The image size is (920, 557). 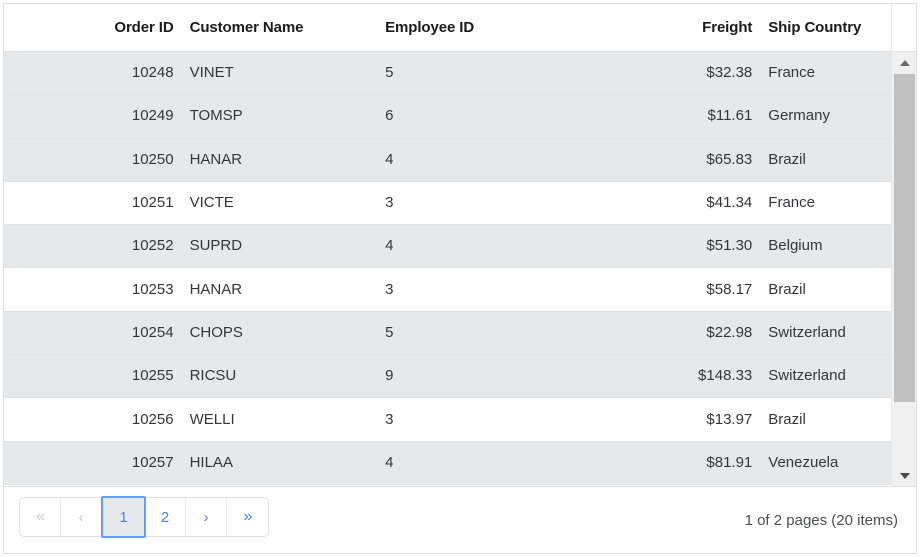 I want to click on pagination-info: 1 of 2 pages (20 items), so click(x=821, y=520).